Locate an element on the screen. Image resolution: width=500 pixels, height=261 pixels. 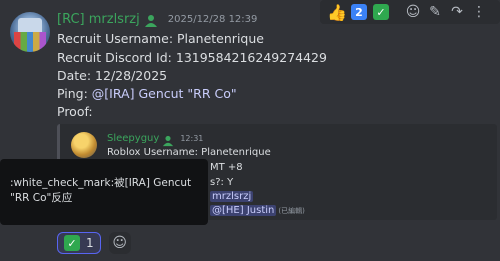
embed-mention: @[HE] Justin is located at coordinates (243, 210).